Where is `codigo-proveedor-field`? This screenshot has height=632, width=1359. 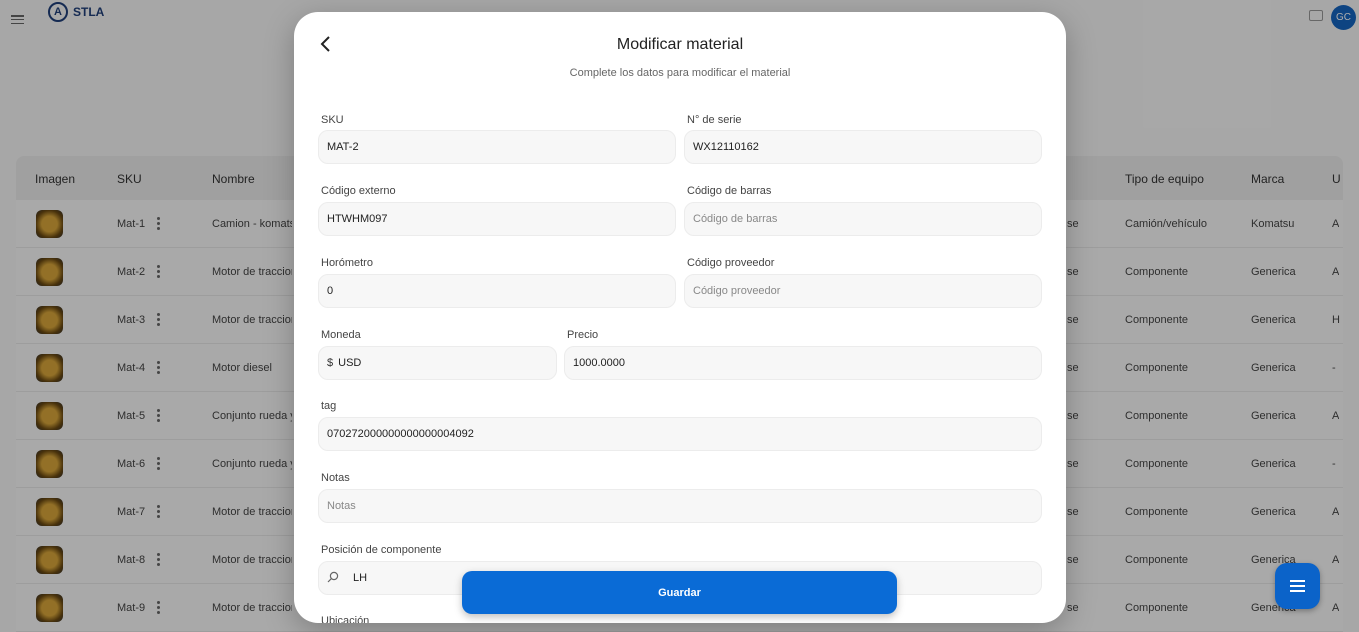 codigo-proveedor-field is located at coordinates (863, 291).